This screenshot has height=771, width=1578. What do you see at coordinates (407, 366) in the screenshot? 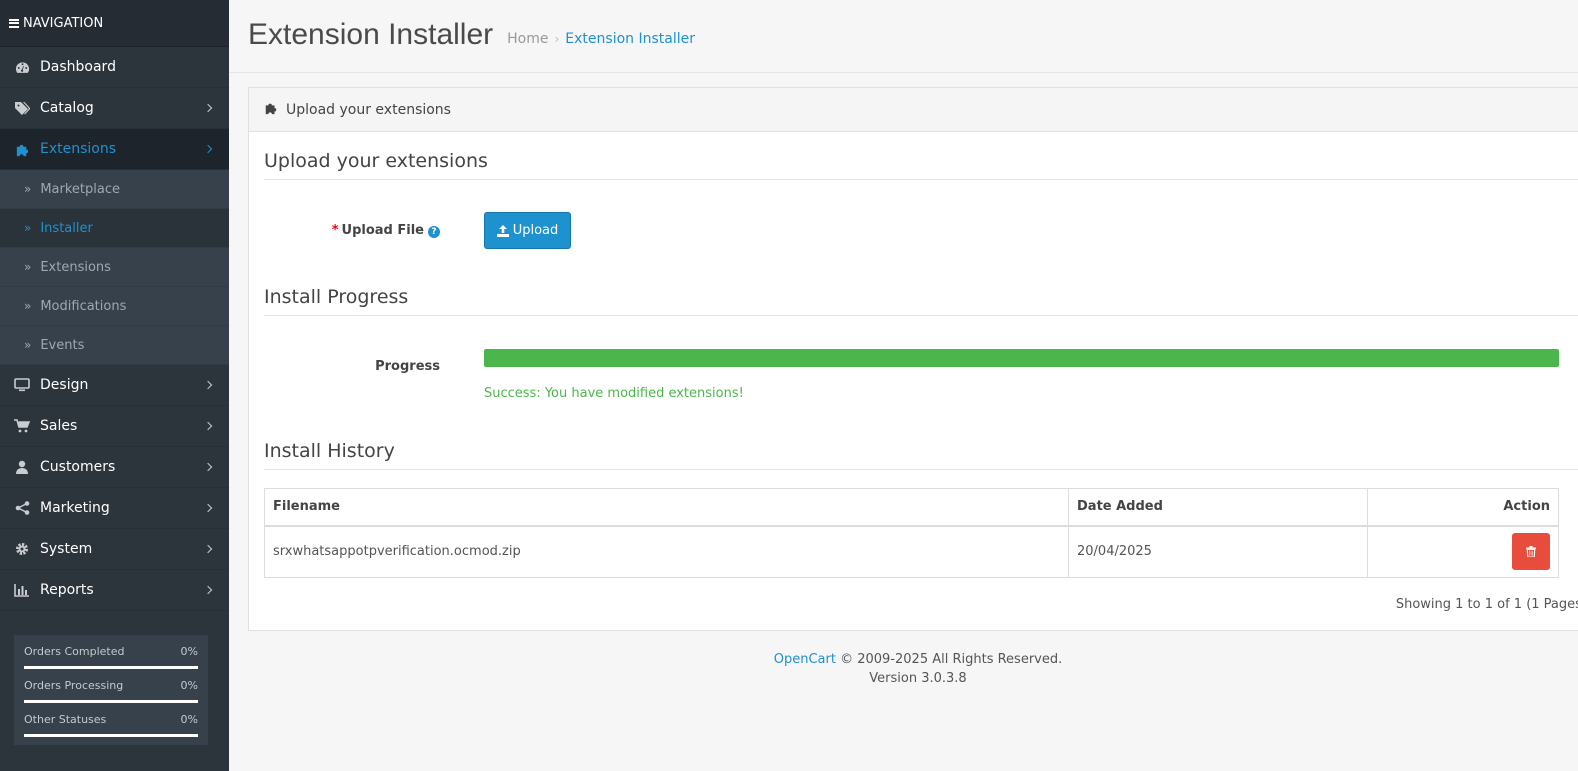
I see `progress-label: Progress` at bounding box center [407, 366].